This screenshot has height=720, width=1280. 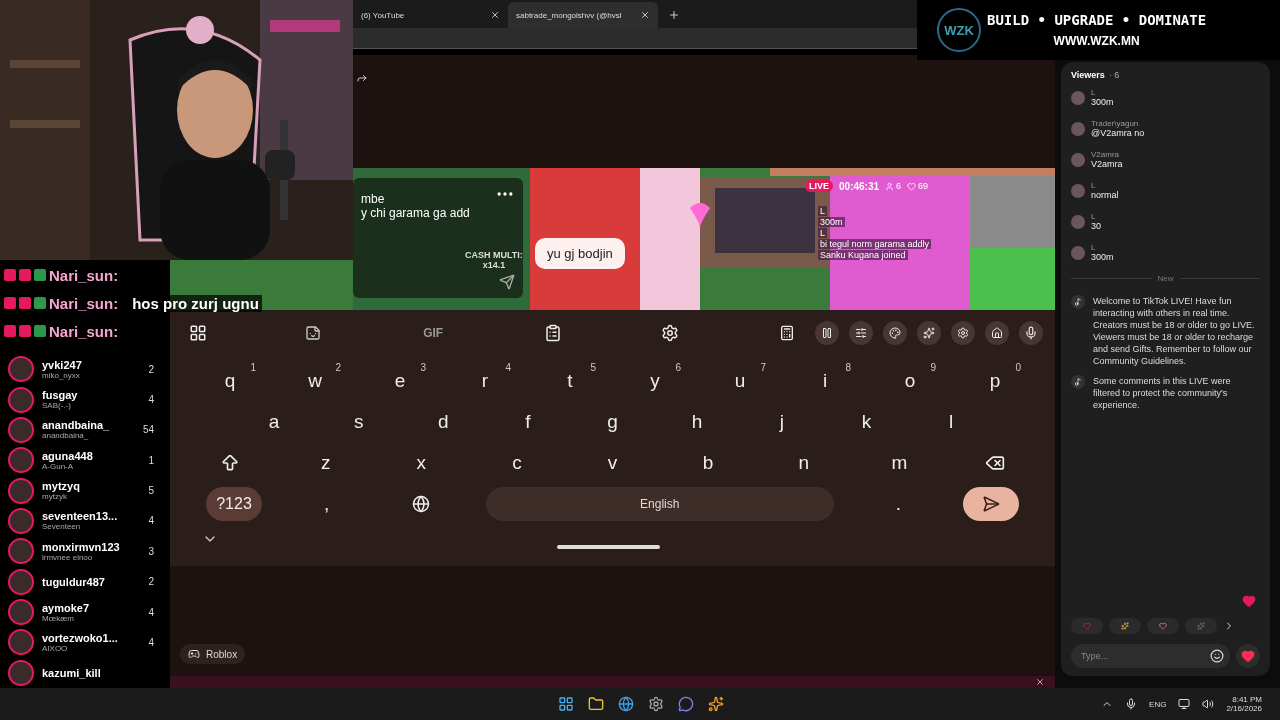 What do you see at coordinates (860, 333) in the screenshot?
I see `sliders-button` at bounding box center [860, 333].